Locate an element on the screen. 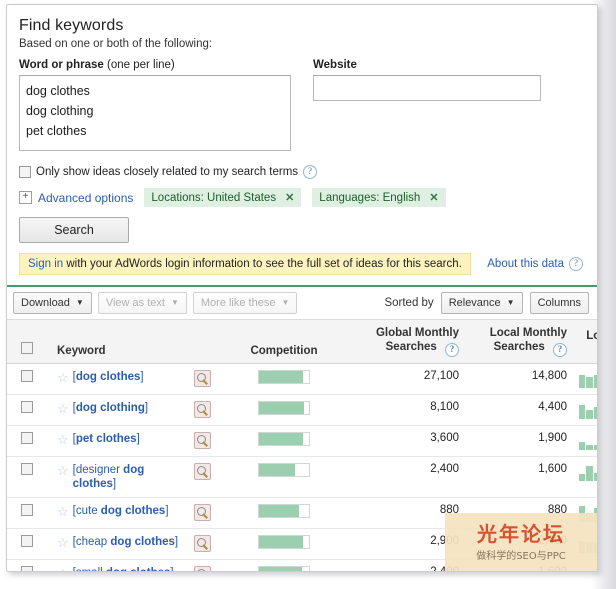 The image size is (616, 589). only-show-related-checkbox is located at coordinates (25, 172).